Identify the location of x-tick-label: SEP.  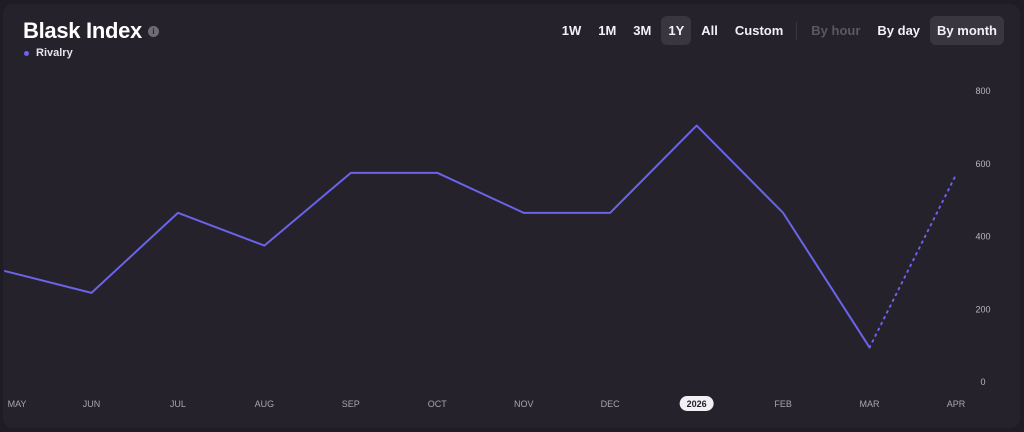
(351, 404).